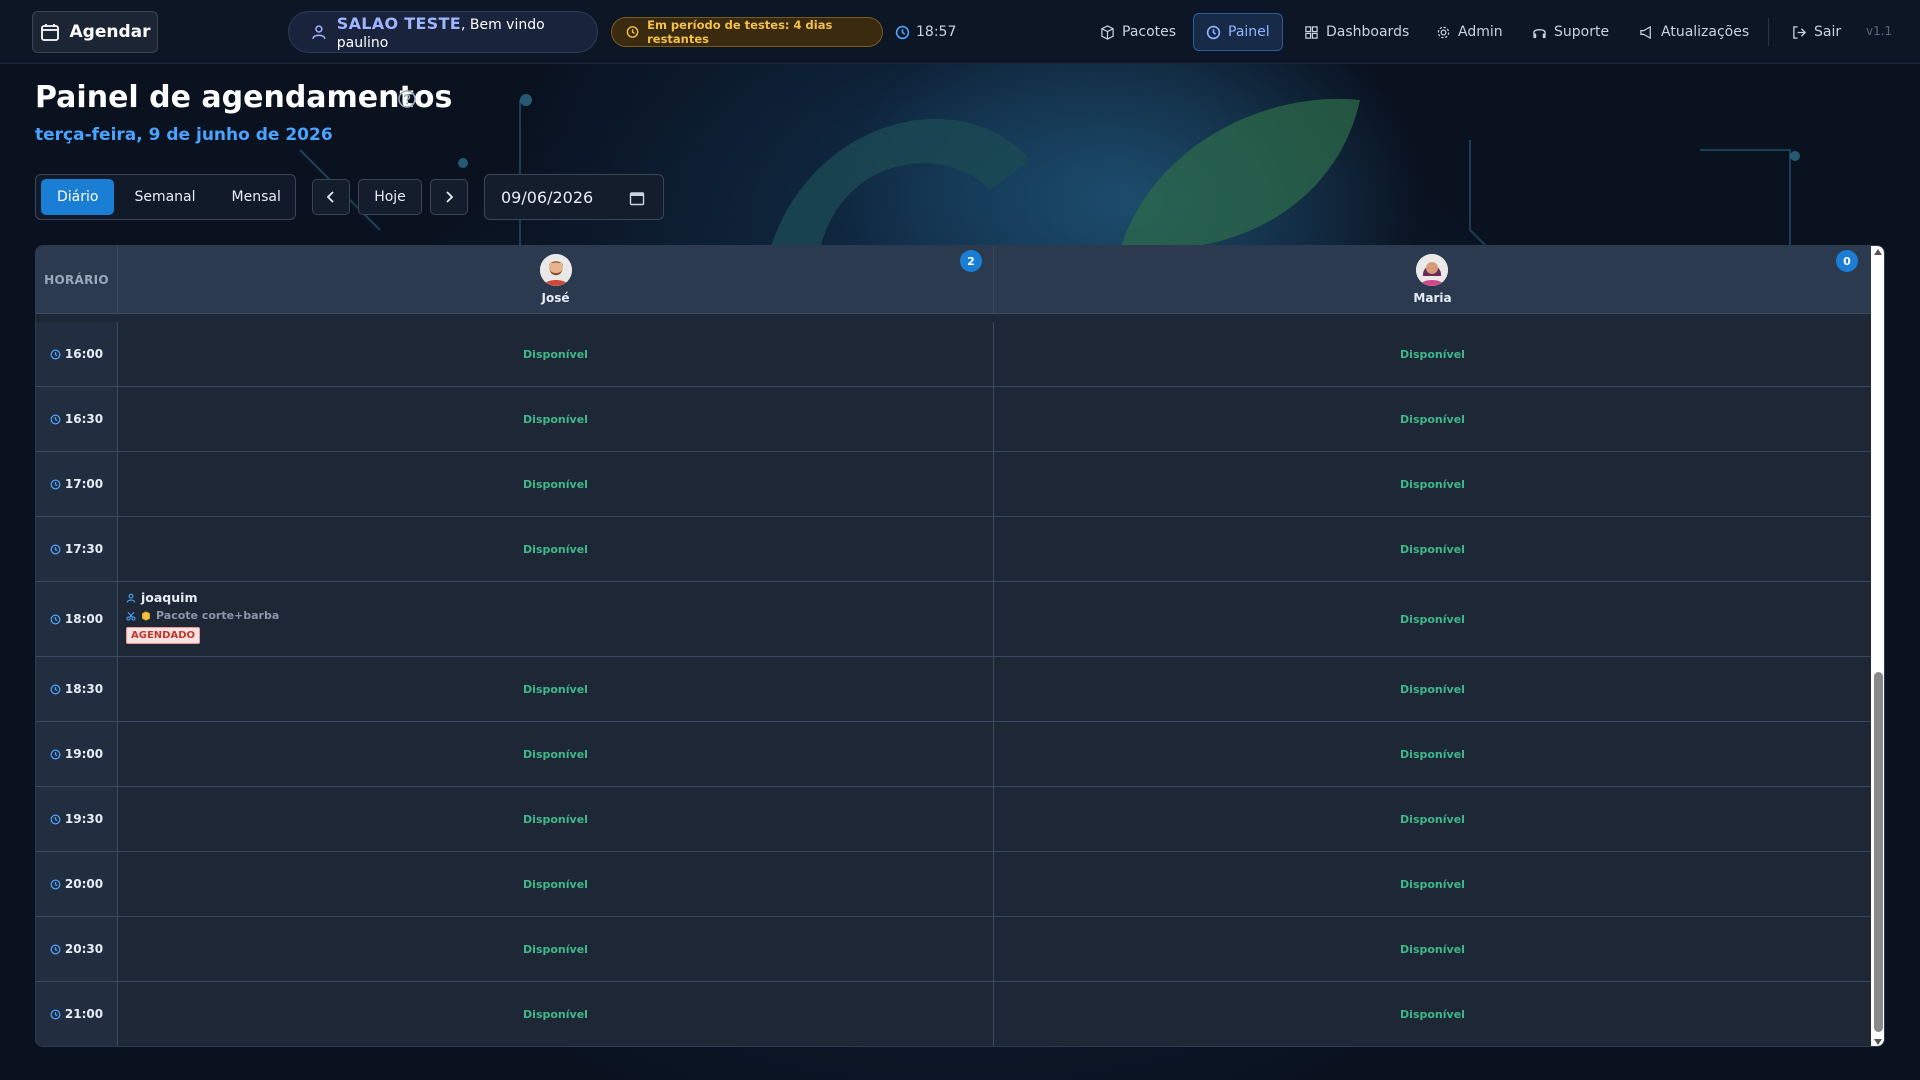  I want to click on appointment-count-badge: 2, so click(971, 261).